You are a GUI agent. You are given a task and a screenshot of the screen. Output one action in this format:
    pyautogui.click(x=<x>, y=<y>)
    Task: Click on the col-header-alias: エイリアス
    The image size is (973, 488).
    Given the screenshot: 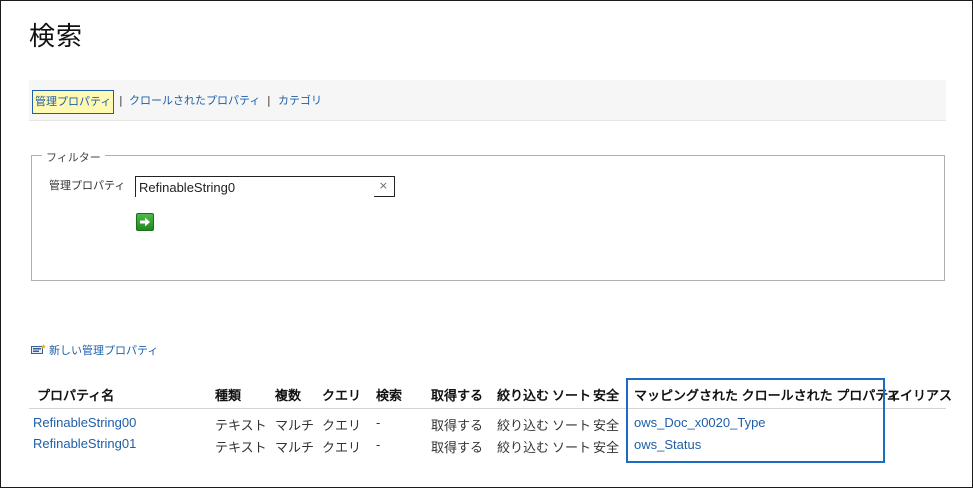 What is the action you would take?
    pyautogui.click(x=920, y=395)
    